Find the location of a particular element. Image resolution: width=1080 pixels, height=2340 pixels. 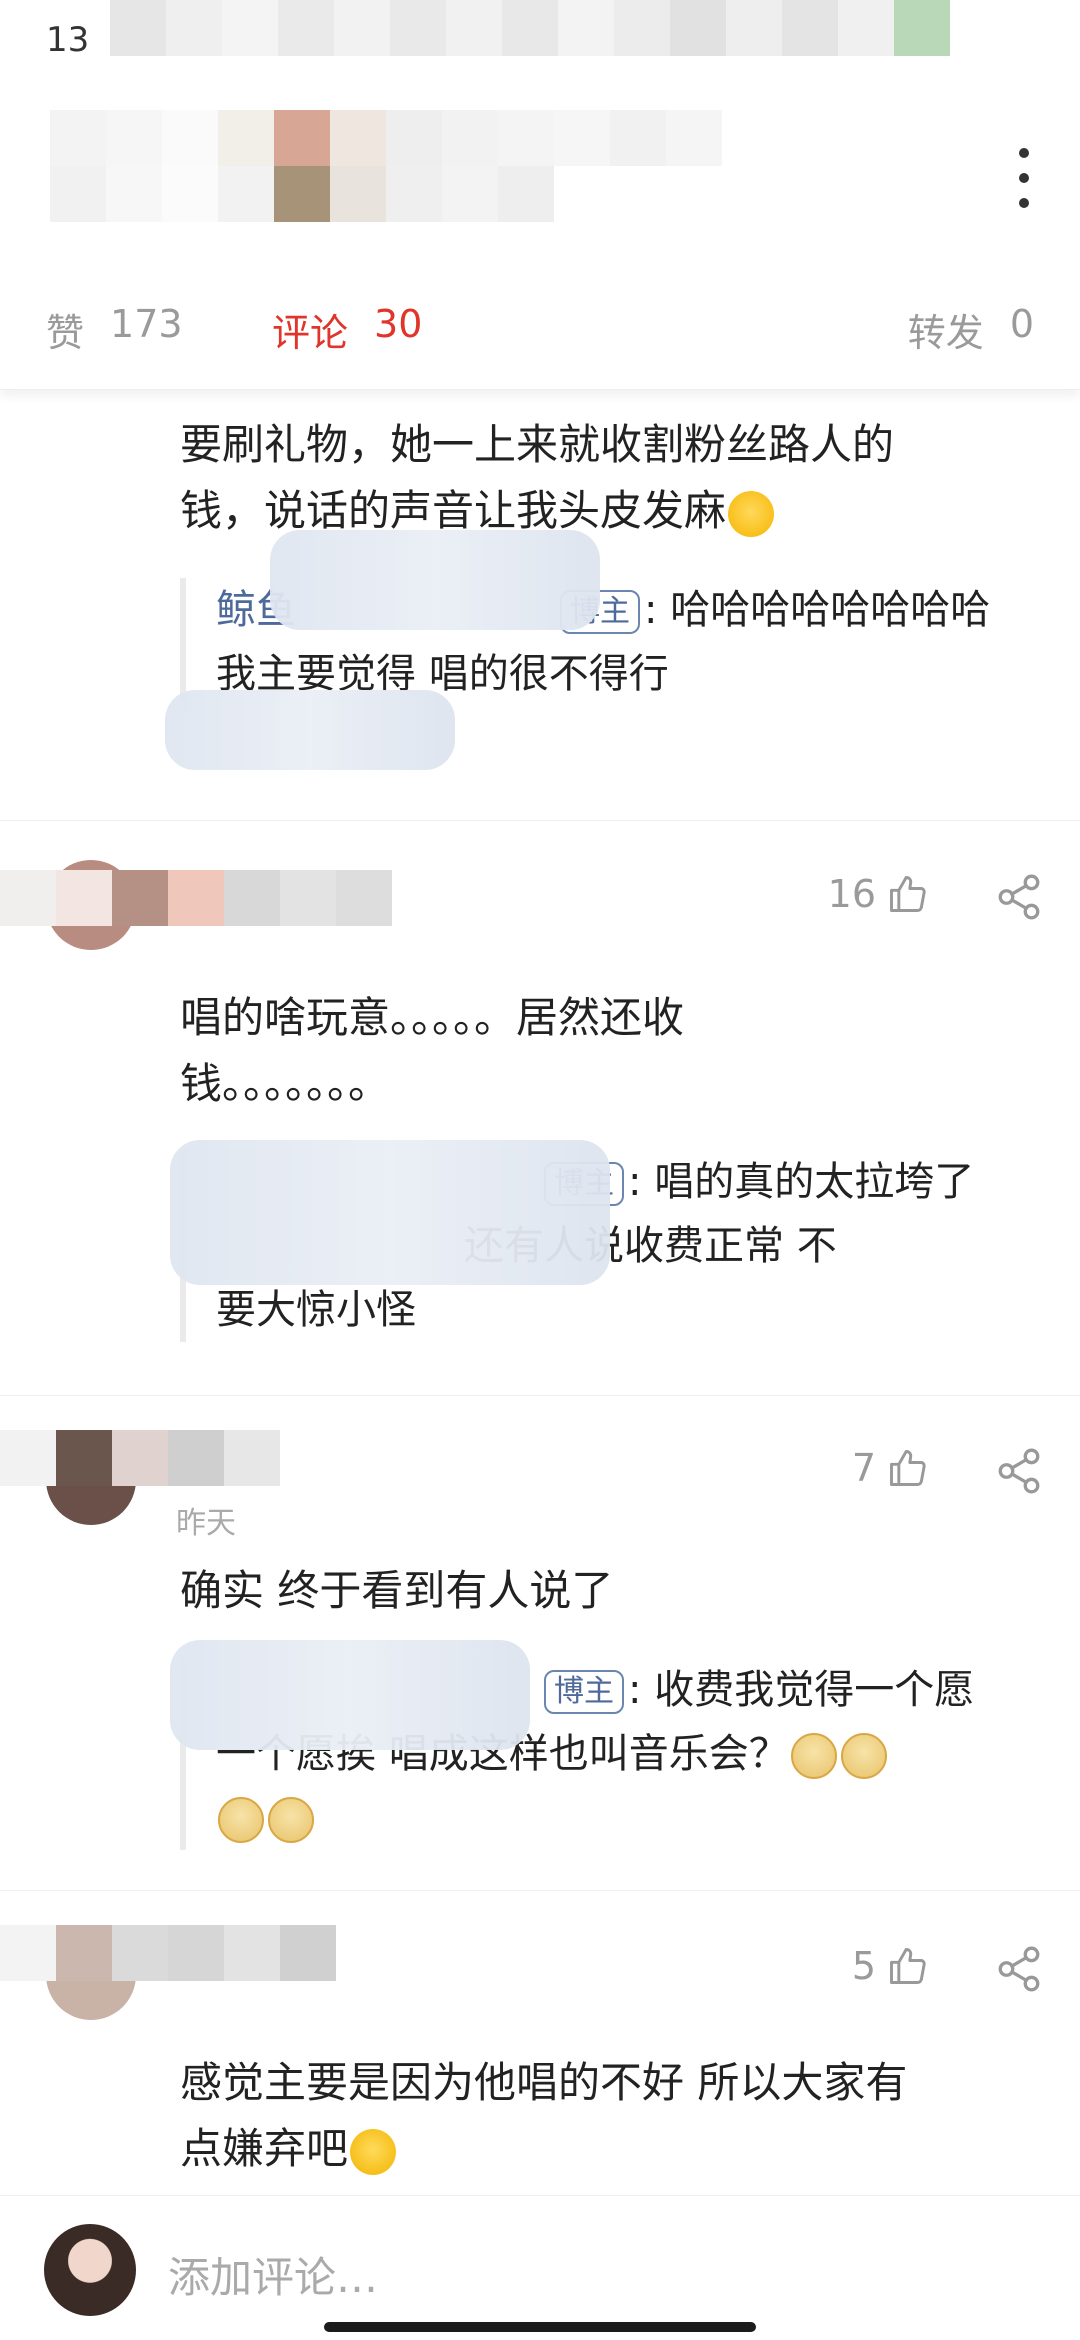

like-button: 5 is located at coordinates (891, 1966).